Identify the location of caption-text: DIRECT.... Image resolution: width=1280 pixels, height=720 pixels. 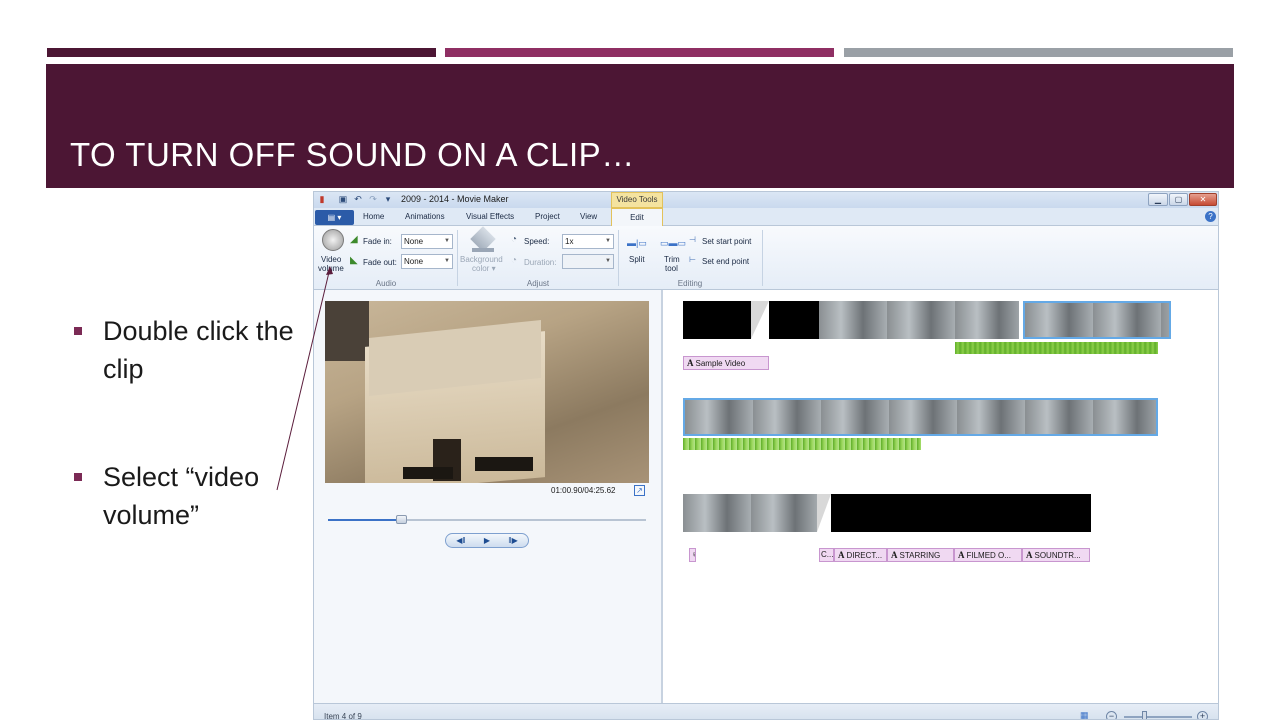
(864, 555).